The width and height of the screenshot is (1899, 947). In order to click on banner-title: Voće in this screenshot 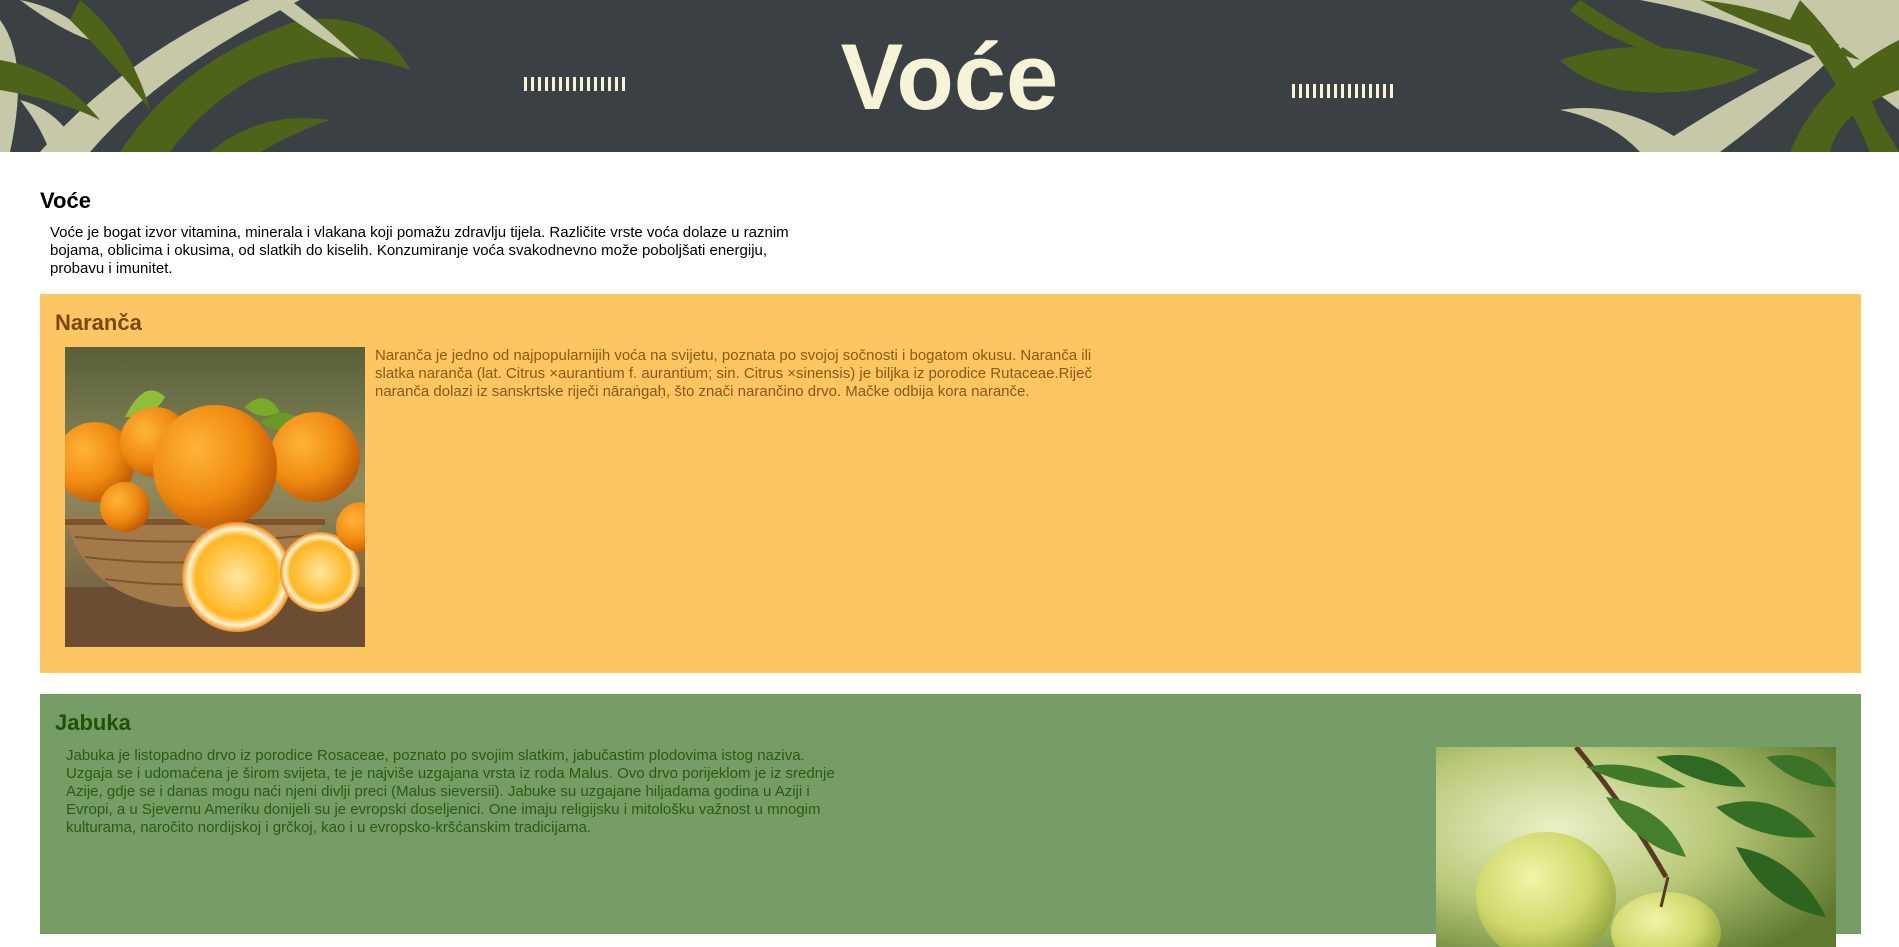, I will do `click(949, 76)`.